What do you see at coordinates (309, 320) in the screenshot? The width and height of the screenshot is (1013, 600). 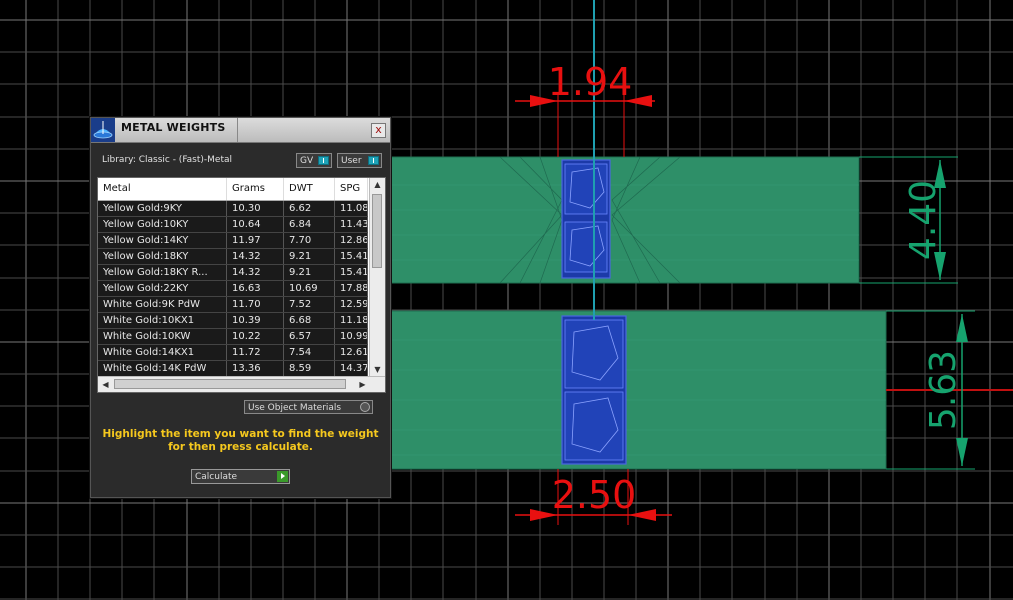 I see `dwt-cell: 6.68` at bounding box center [309, 320].